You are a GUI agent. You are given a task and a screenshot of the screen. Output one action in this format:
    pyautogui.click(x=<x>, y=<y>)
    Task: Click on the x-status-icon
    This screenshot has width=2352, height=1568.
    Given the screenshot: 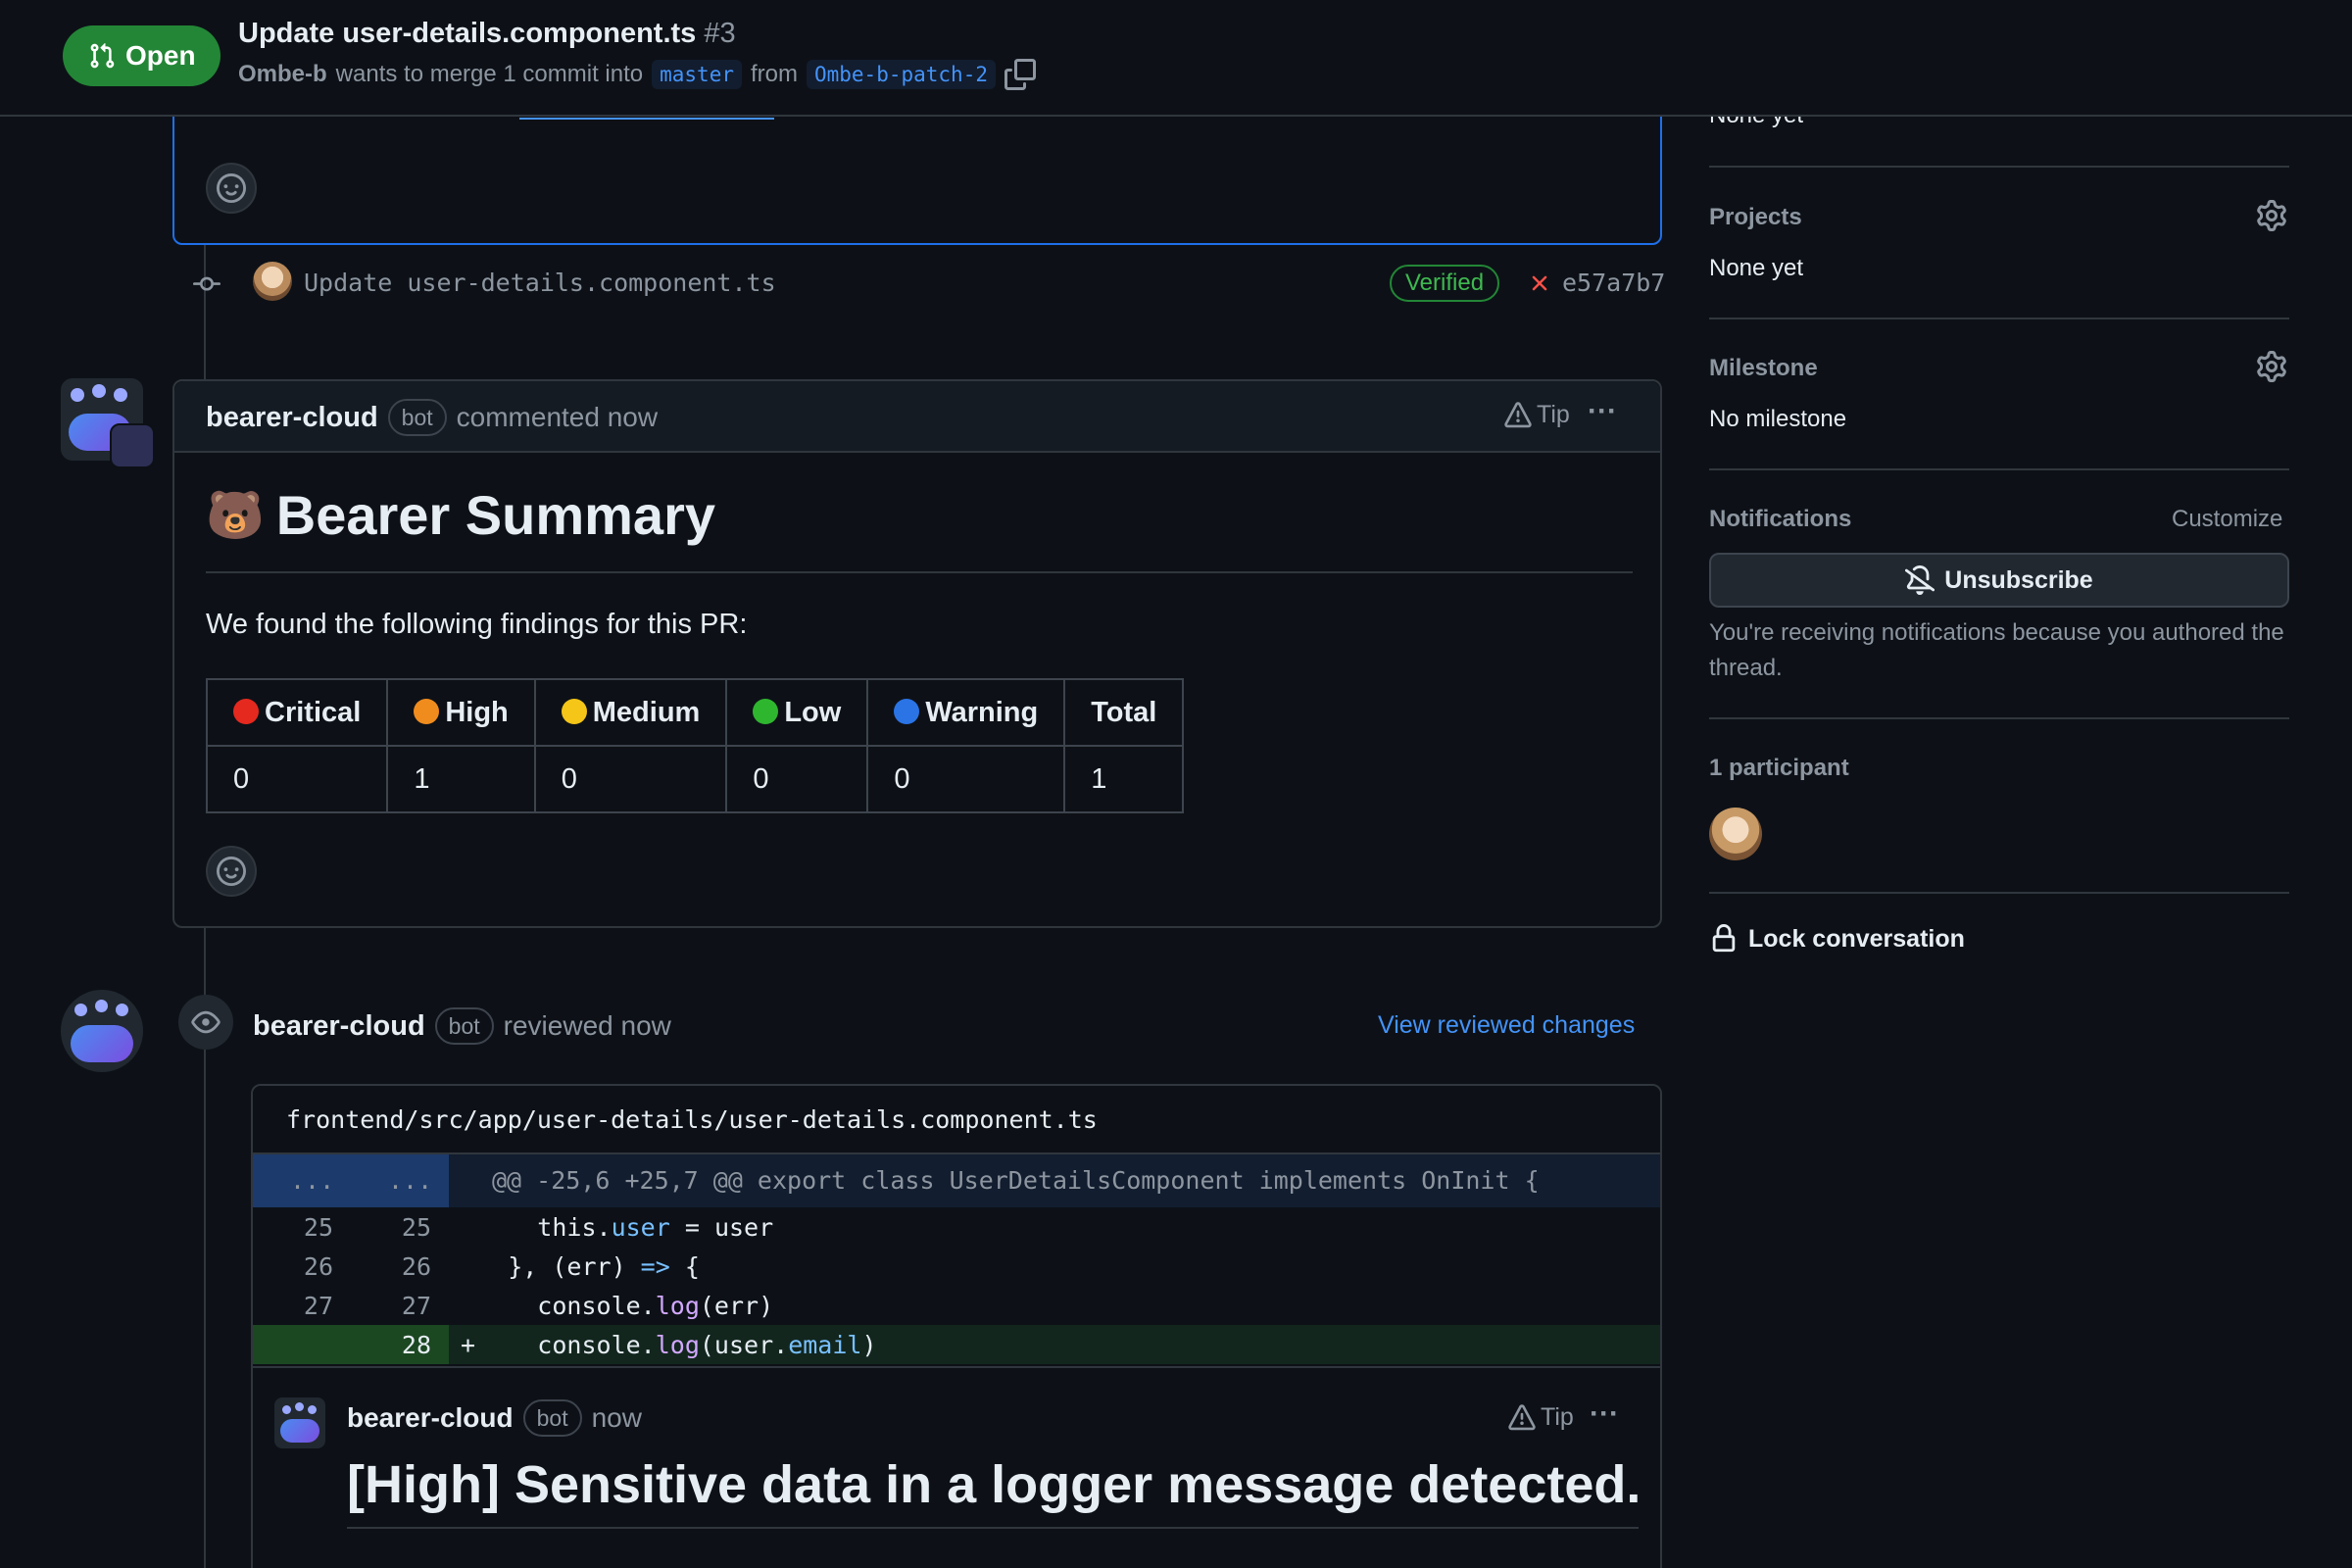 What is the action you would take?
    pyautogui.click(x=1539, y=283)
    